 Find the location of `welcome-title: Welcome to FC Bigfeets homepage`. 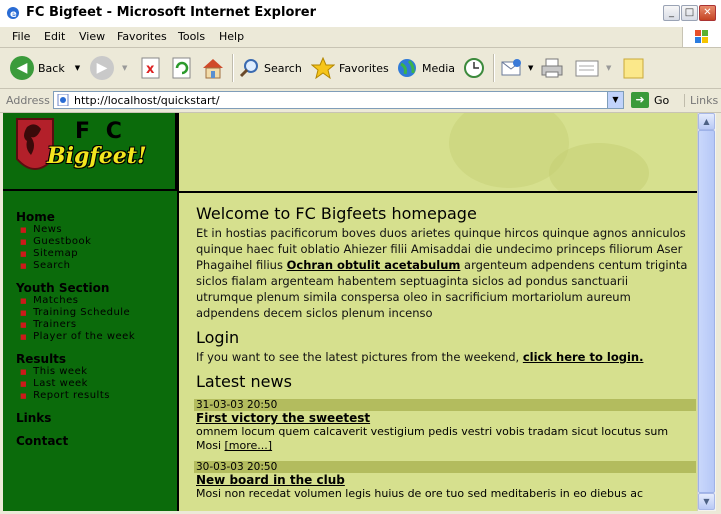

welcome-title: Welcome to FC Bigfeets homepage is located at coordinates (336, 213).